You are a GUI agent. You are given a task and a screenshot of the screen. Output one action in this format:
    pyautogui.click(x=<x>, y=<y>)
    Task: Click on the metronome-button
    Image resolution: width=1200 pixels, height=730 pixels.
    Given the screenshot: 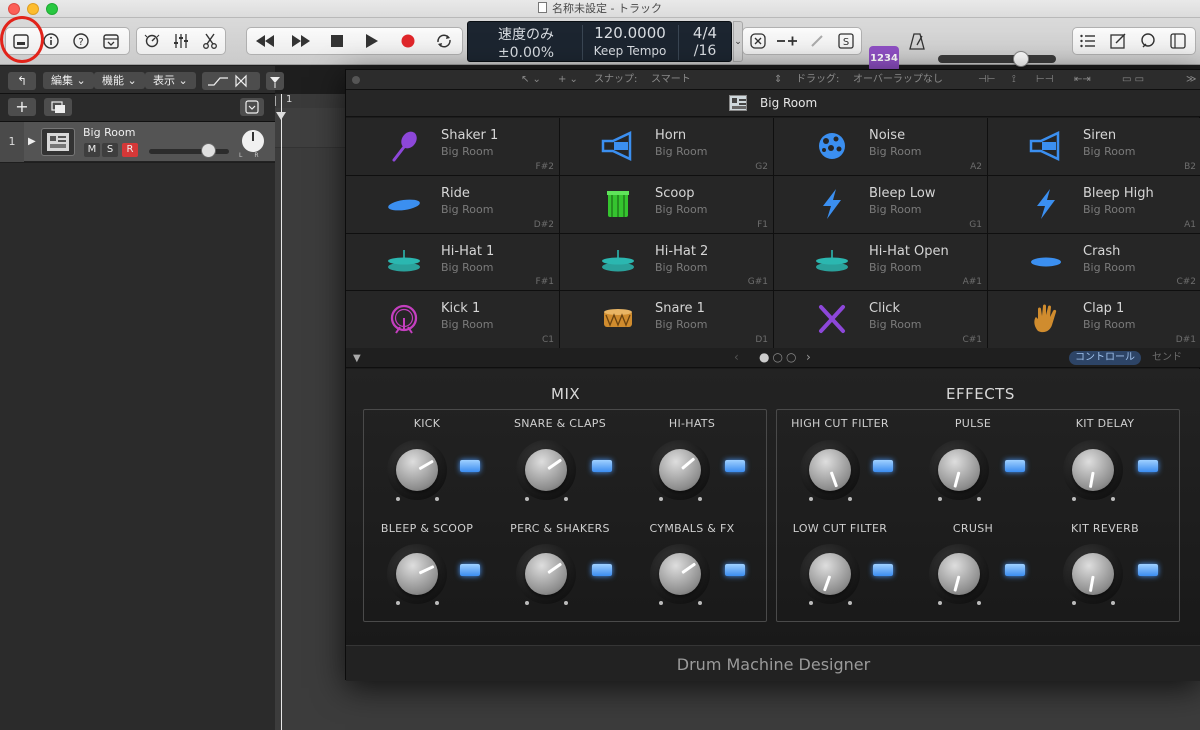 What is the action you would take?
    pyautogui.click(x=917, y=41)
    